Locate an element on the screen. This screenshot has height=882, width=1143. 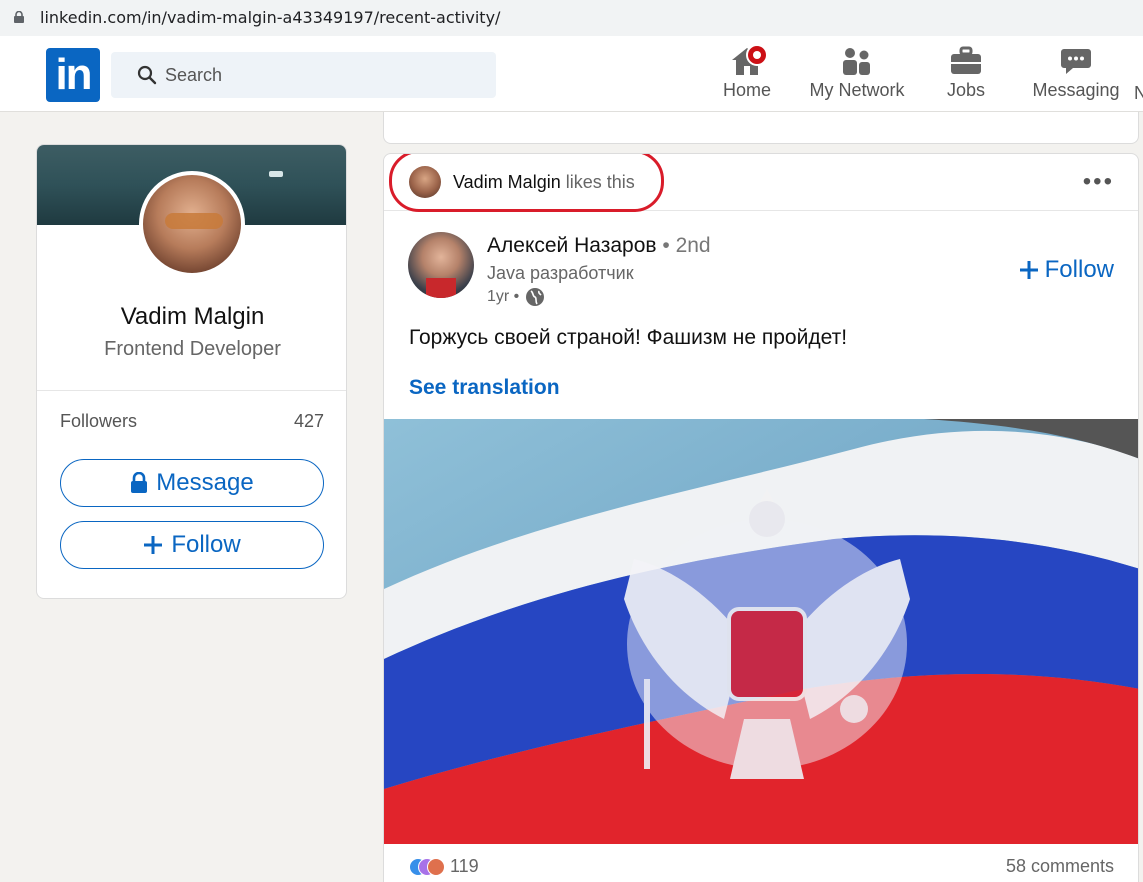
profile-headline: Frontend Developer is located at coordinates (192, 349).